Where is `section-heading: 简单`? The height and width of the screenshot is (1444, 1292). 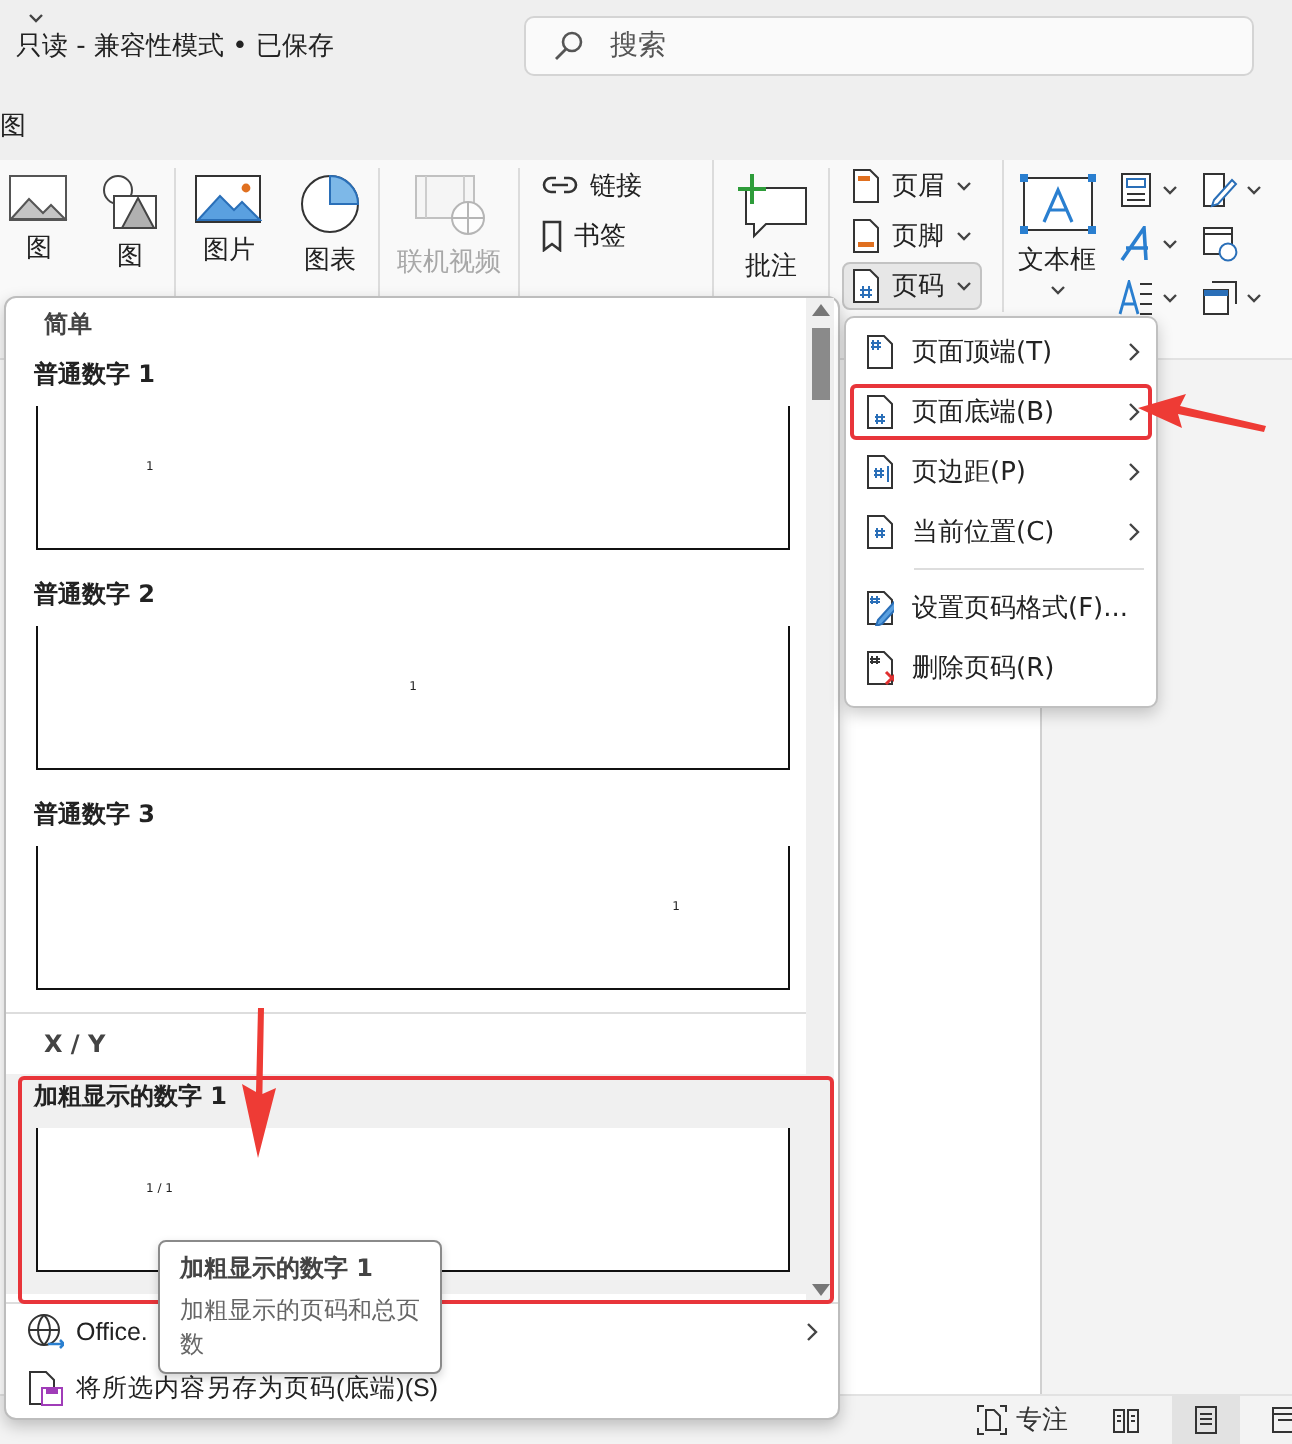
section-heading: 简单 is located at coordinates (68, 325).